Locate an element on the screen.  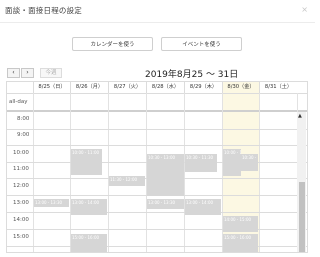
time-label: 11:00 is located at coordinates (21, 169).